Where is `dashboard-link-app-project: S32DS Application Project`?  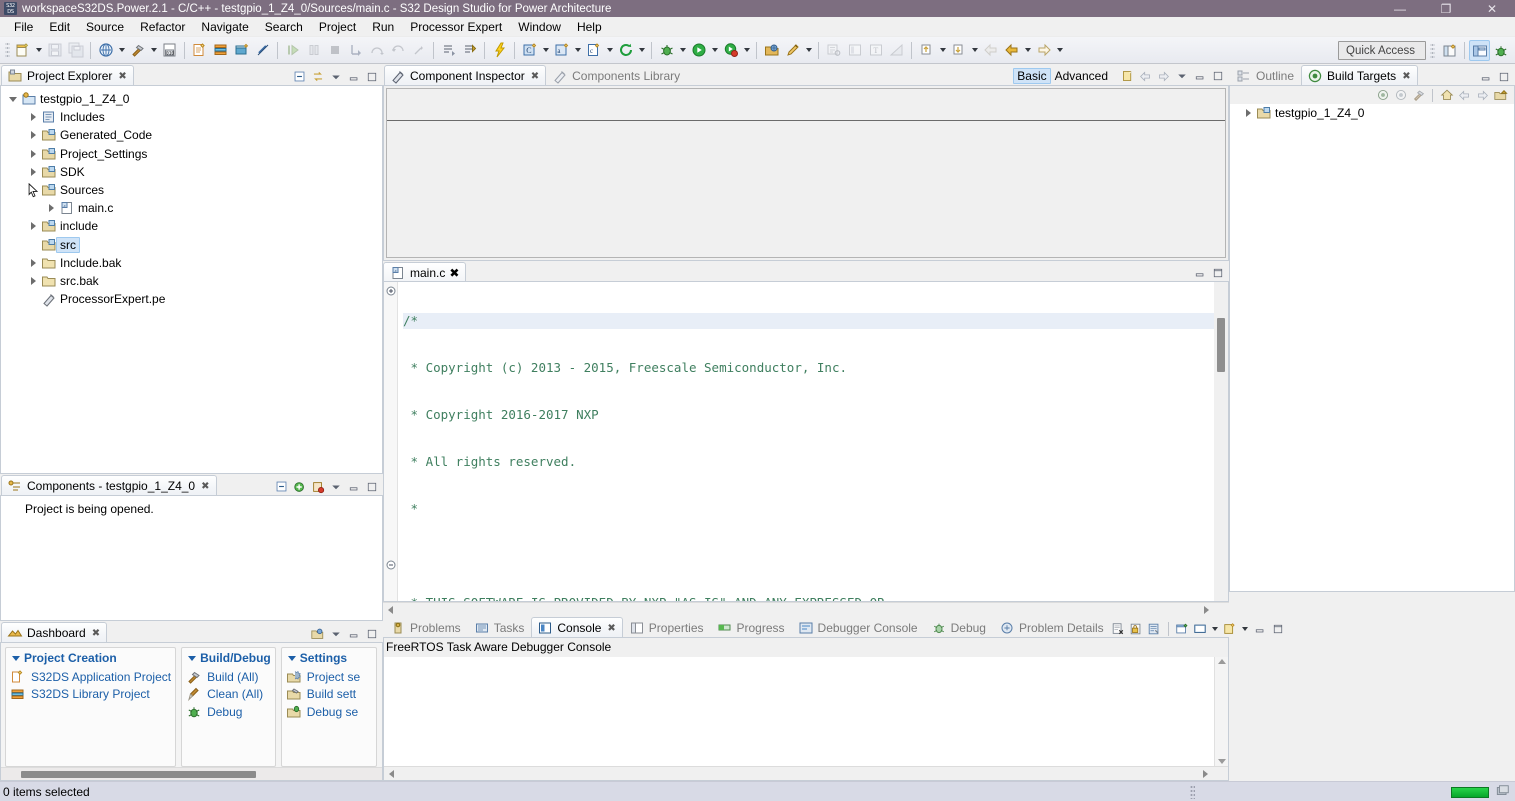
dashboard-link-app-project: S32DS Application Project is located at coordinates (90, 677).